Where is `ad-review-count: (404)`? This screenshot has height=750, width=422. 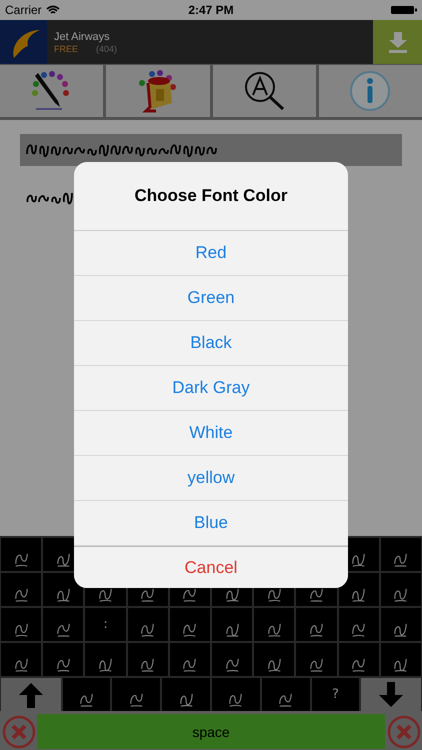
ad-review-count: (404) is located at coordinates (107, 49).